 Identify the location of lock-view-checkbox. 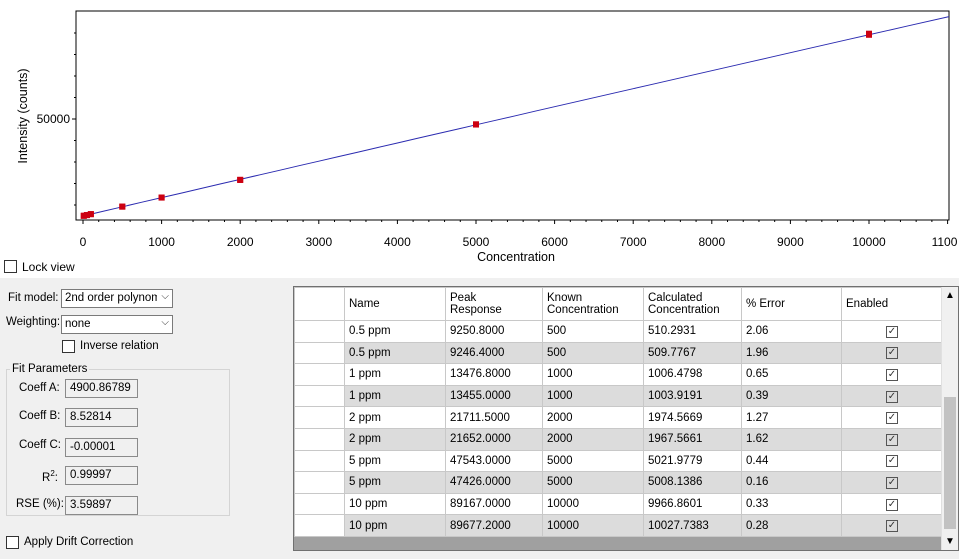
(10, 266).